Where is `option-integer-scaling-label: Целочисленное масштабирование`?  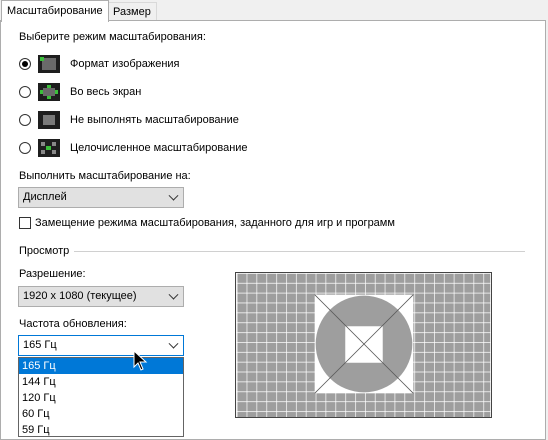 option-integer-scaling-label: Целочисленное масштабирование is located at coordinates (159, 148).